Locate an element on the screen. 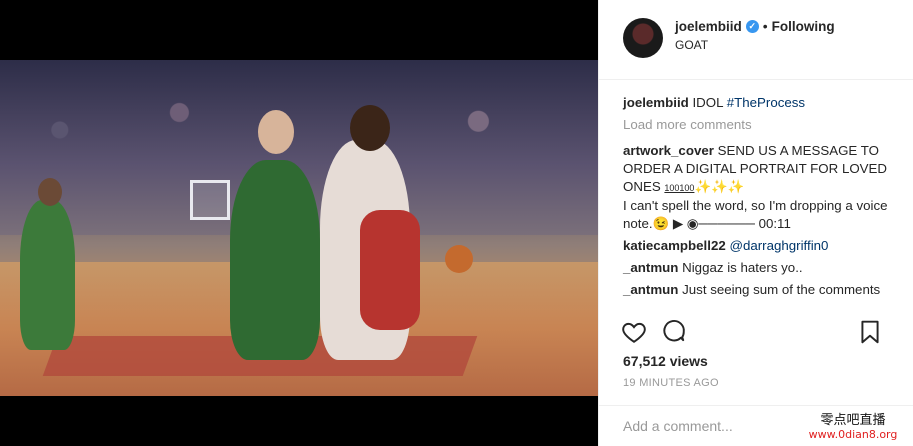  sparkle-emoji: ✨✨✨ is located at coordinates (719, 186).